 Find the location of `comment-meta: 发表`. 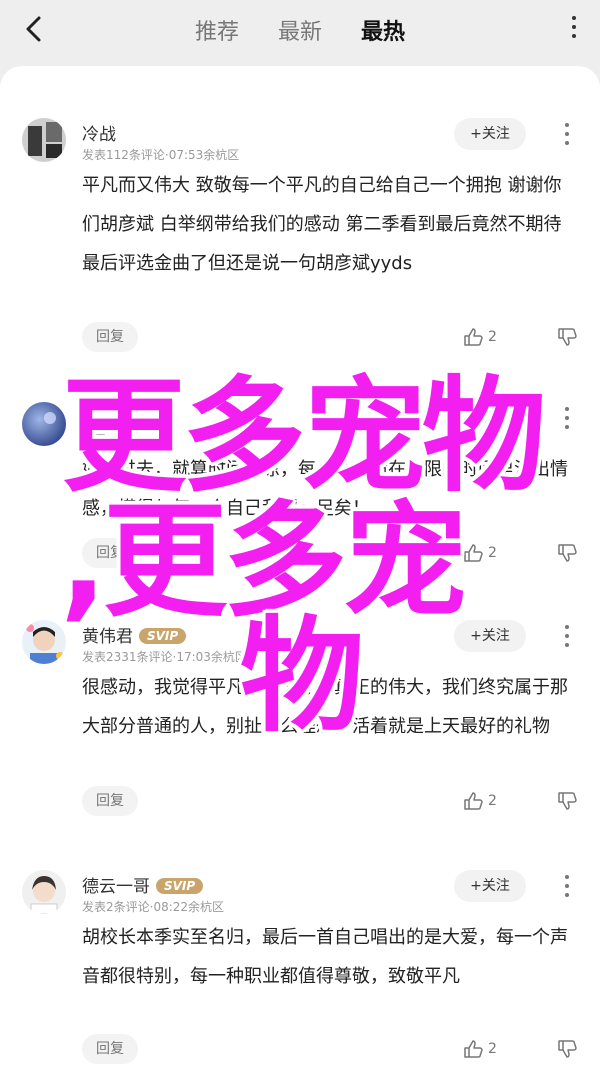

comment-meta: 发表 is located at coordinates (94, 439).